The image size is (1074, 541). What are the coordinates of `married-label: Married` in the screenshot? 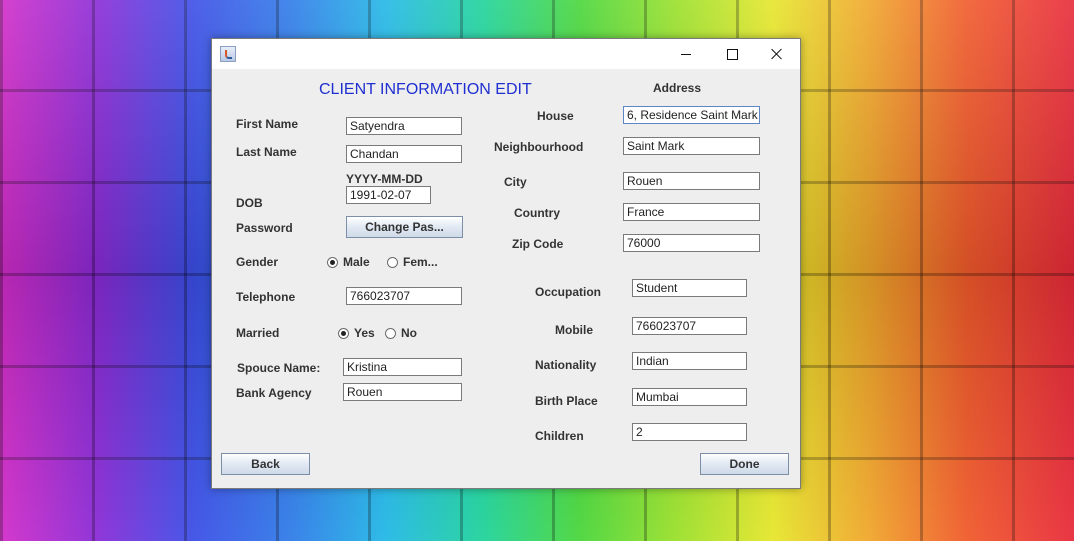 It's located at (258, 333).